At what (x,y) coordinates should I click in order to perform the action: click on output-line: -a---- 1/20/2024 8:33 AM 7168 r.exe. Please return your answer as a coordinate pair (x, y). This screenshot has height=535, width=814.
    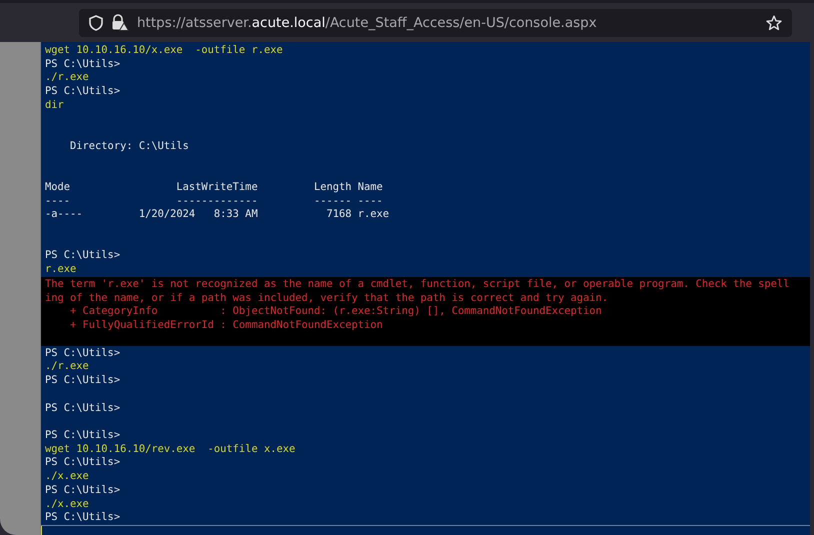
    Looking at the image, I should click on (217, 215).